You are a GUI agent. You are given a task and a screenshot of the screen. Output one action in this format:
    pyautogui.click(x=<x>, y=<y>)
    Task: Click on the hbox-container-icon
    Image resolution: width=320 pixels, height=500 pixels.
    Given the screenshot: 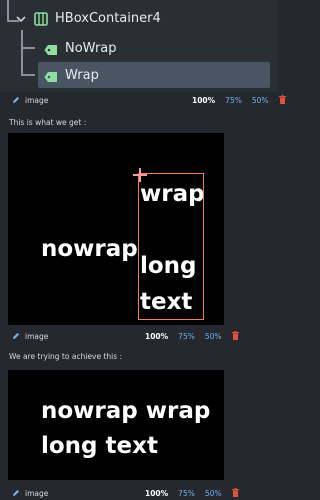 What is the action you would take?
    pyautogui.click(x=41, y=18)
    